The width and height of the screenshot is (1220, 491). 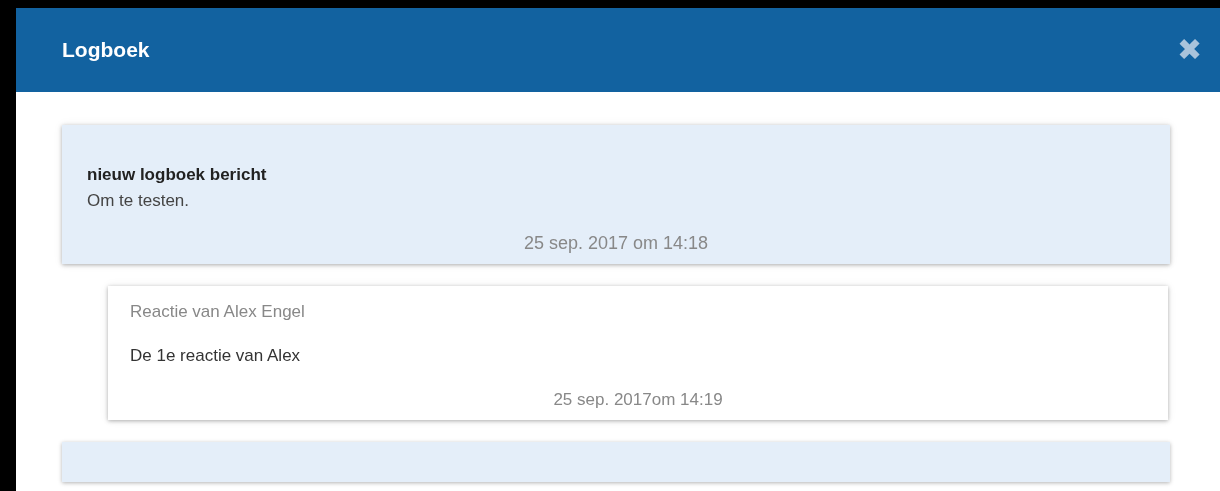 I want to click on message-text: Om te testen., so click(x=139, y=201).